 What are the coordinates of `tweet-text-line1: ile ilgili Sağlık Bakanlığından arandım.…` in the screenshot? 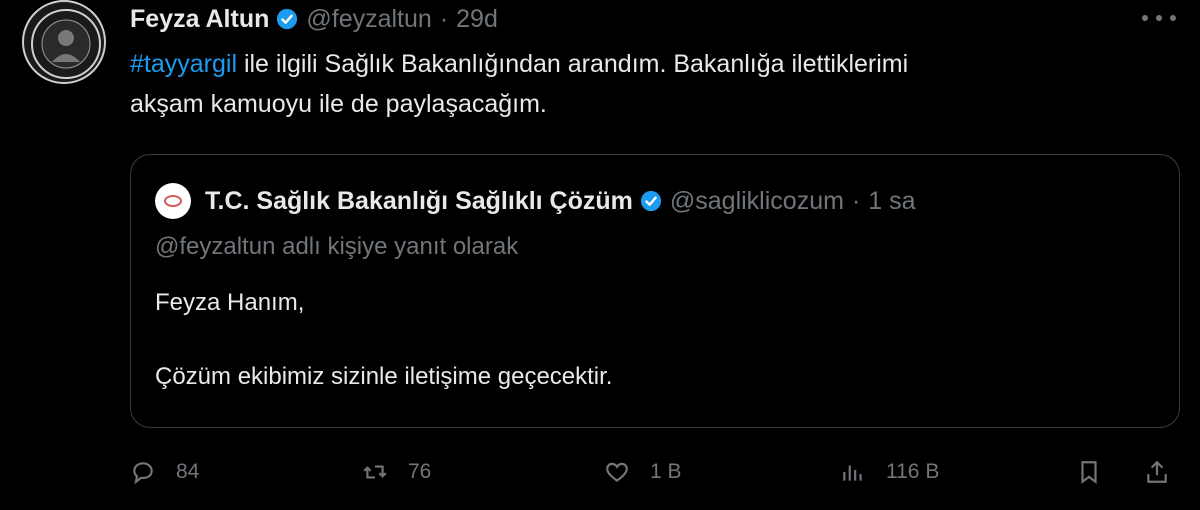 It's located at (573, 64).